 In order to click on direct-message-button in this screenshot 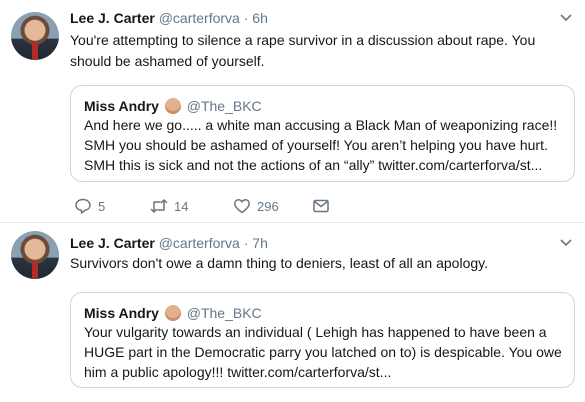, I will do `click(321, 206)`.